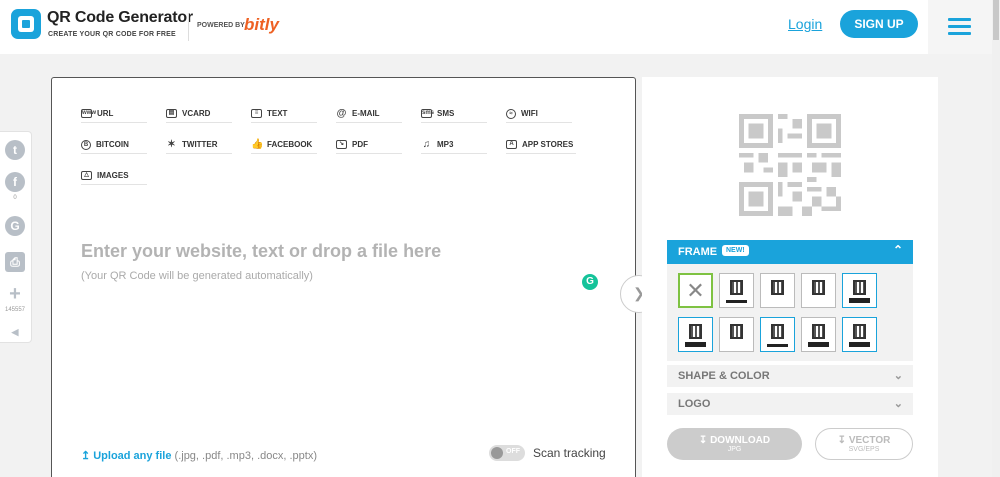 This screenshot has height=477, width=1000. I want to click on type-sms: sms SMS, so click(454, 114).